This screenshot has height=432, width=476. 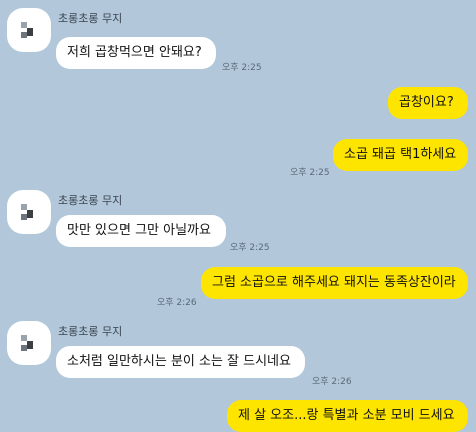 I want to click on outgoing-message: 곱창이요?, so click(x=428, y=103).